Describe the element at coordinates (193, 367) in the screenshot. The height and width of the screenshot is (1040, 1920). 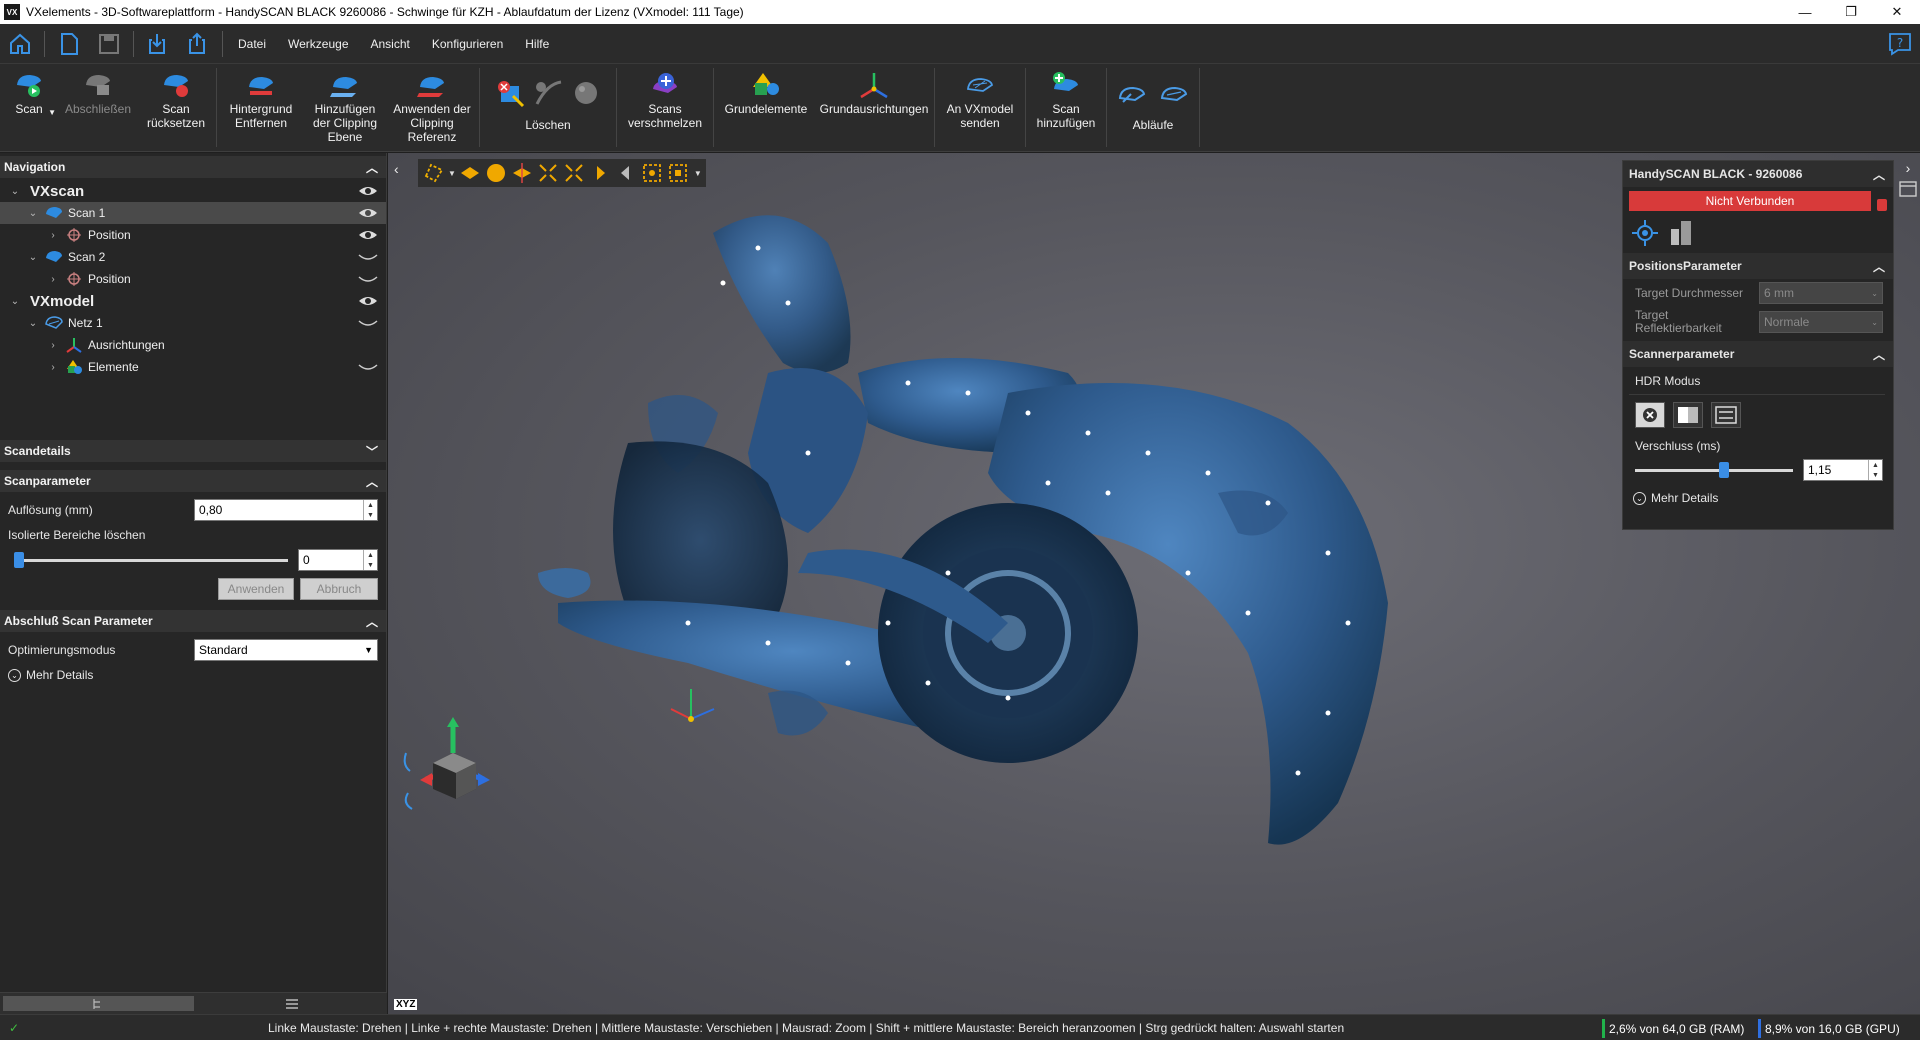
I see `tree-item-elemente: › Elemente` at that location.